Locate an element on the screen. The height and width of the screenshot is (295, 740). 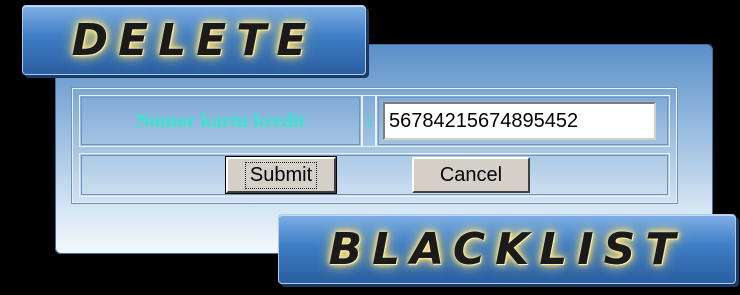
submit-button-label: Submit is located at coordinates (281, 175).